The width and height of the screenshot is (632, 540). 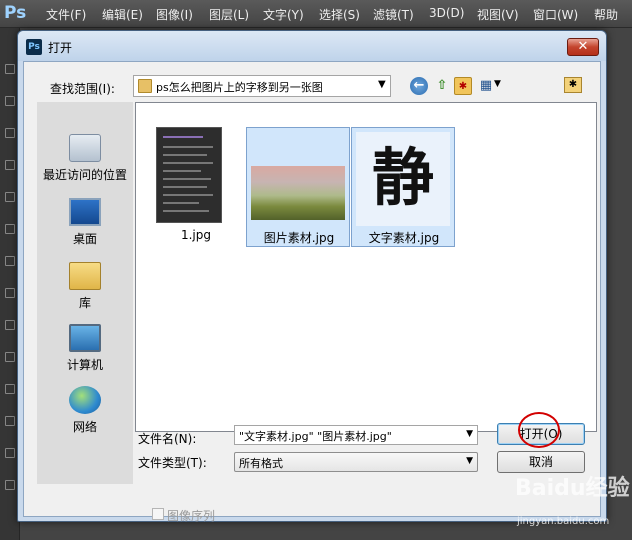 I want to click on desktop-folder-icon: ✱, so click(x=573, y=85).